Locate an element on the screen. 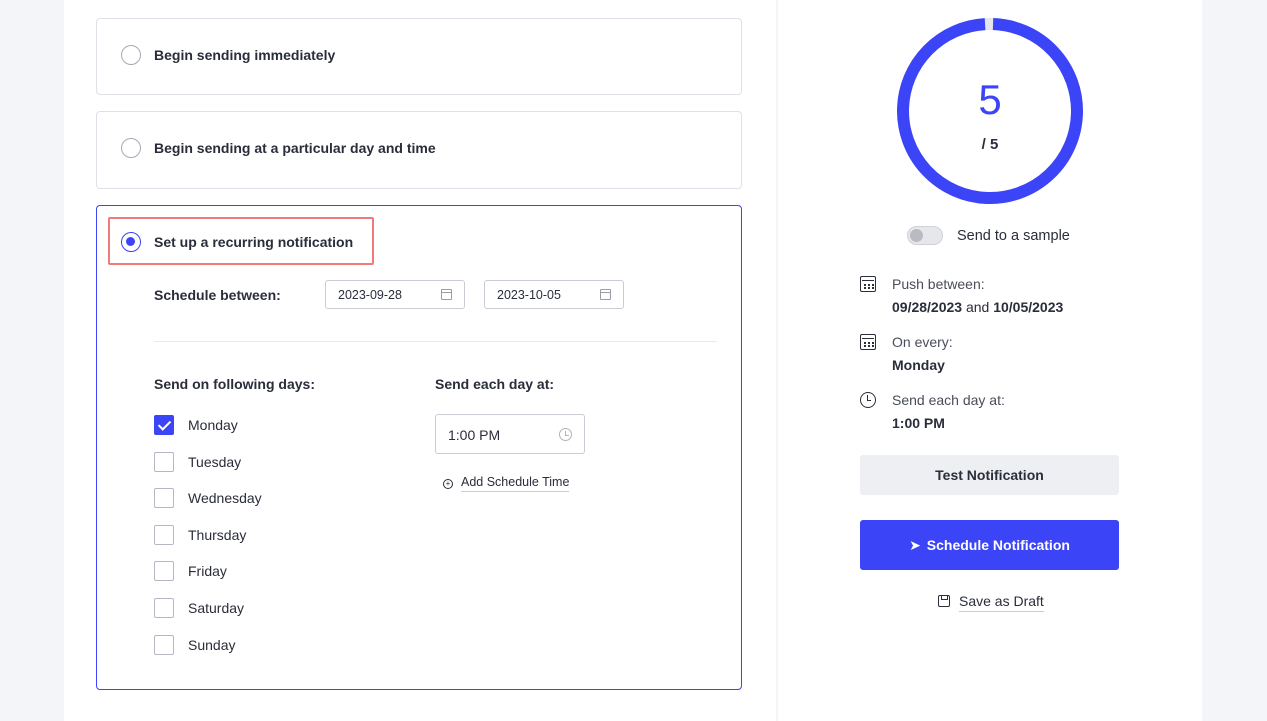 This screenshot has width=1267, height=721. checkbox-saturday is located at coordinates (164, 607).